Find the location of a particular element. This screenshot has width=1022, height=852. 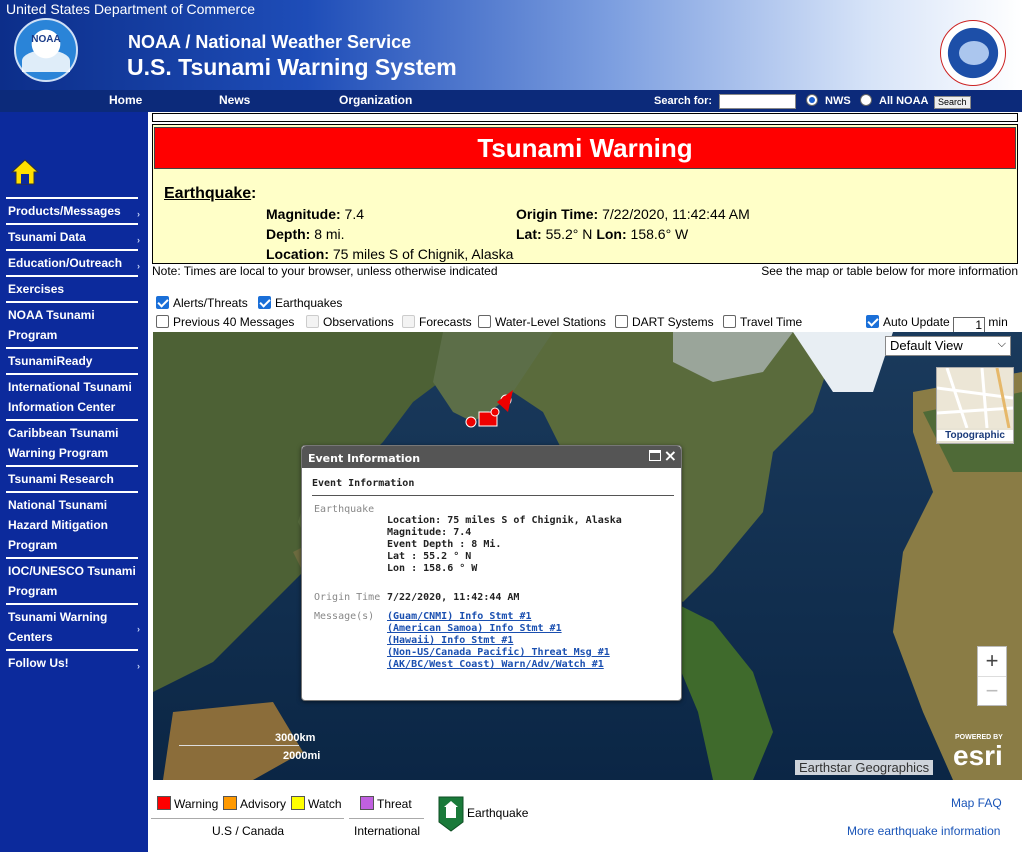

search-input is located at coordinates (757, 101).